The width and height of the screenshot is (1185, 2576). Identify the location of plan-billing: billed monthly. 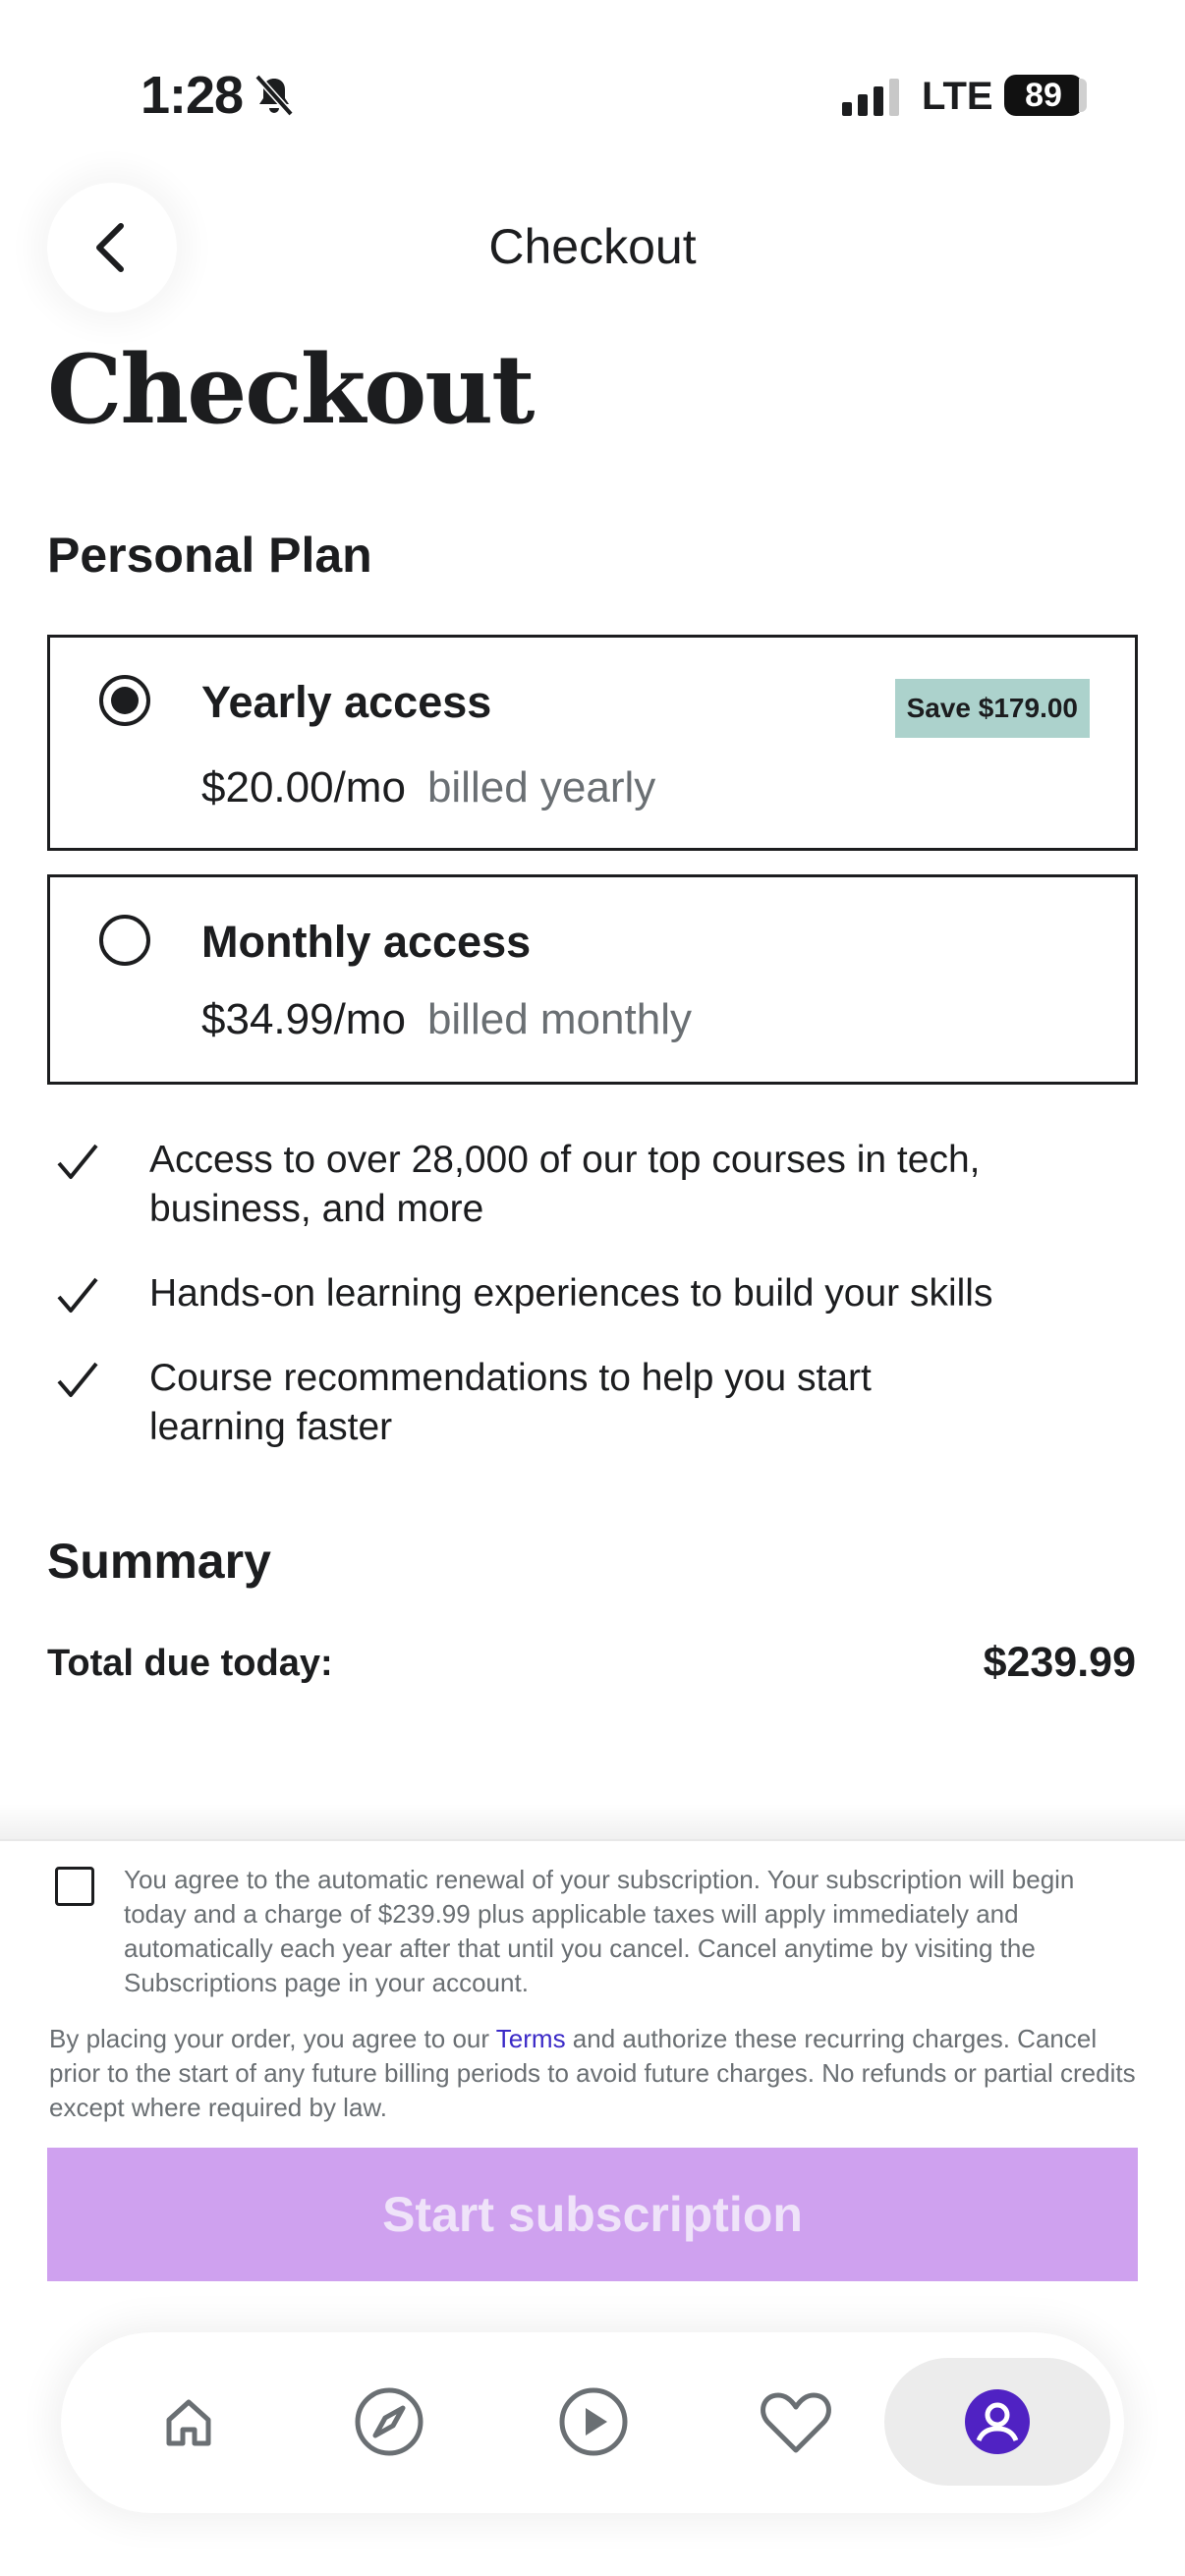
(559, 1019).